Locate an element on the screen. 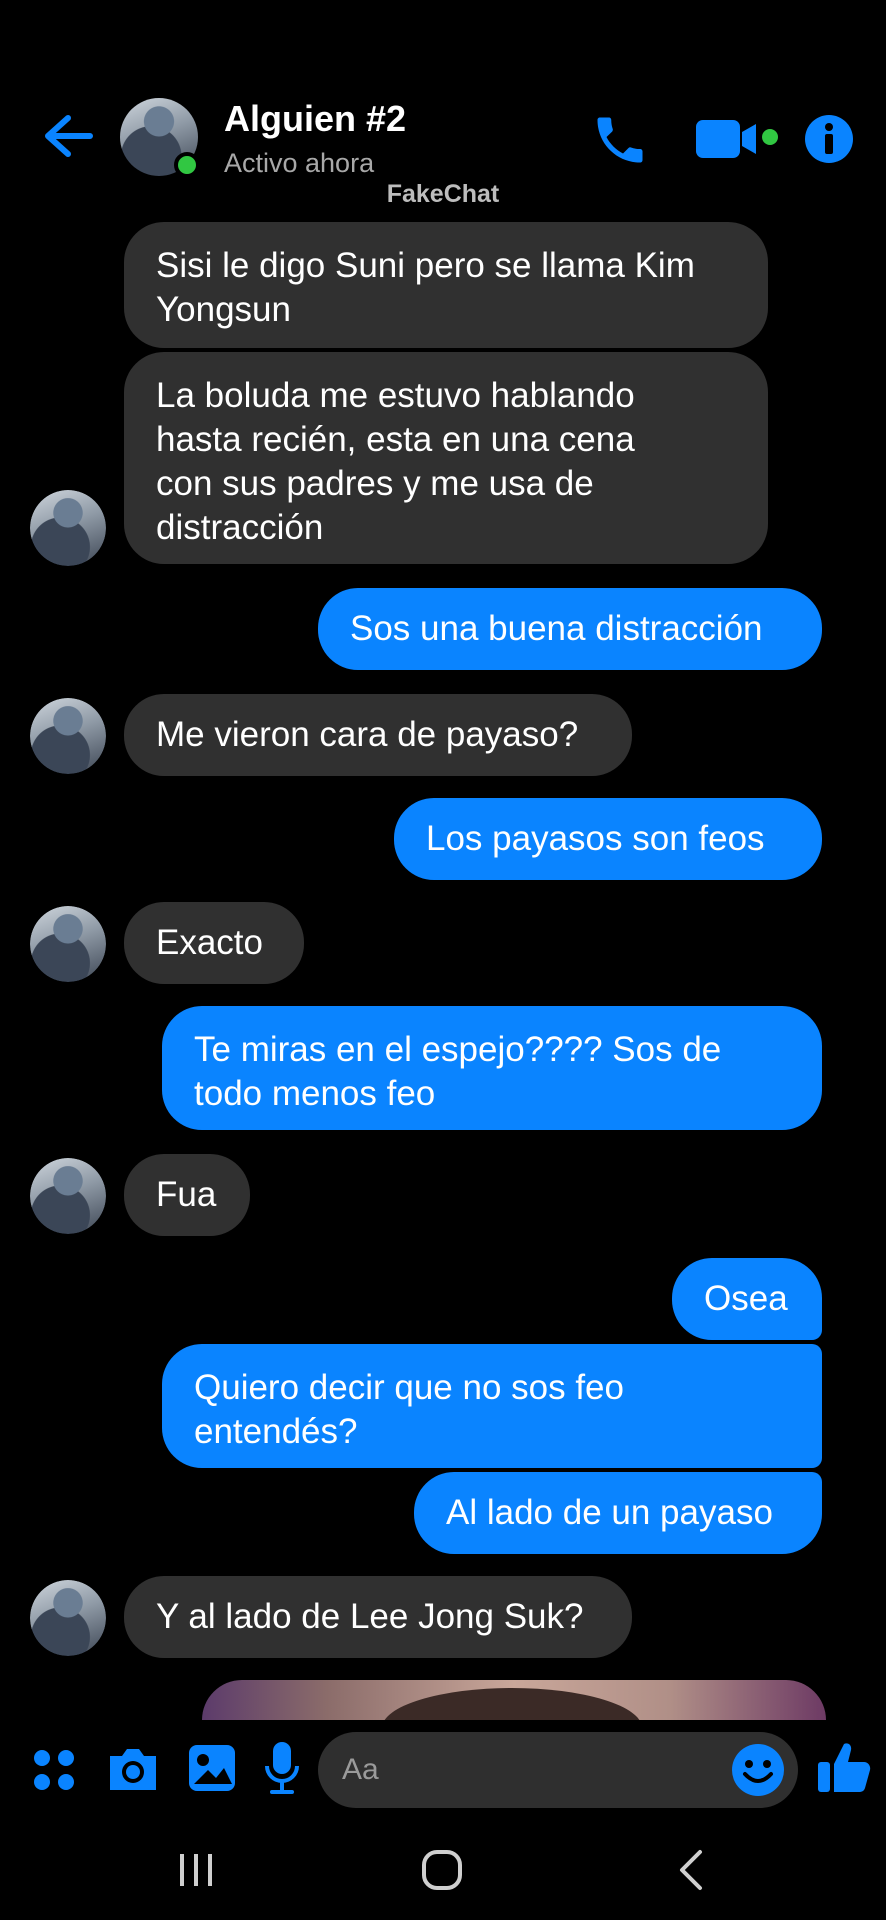  contact-status: Activo ahora is located at coordinates (299, 163).